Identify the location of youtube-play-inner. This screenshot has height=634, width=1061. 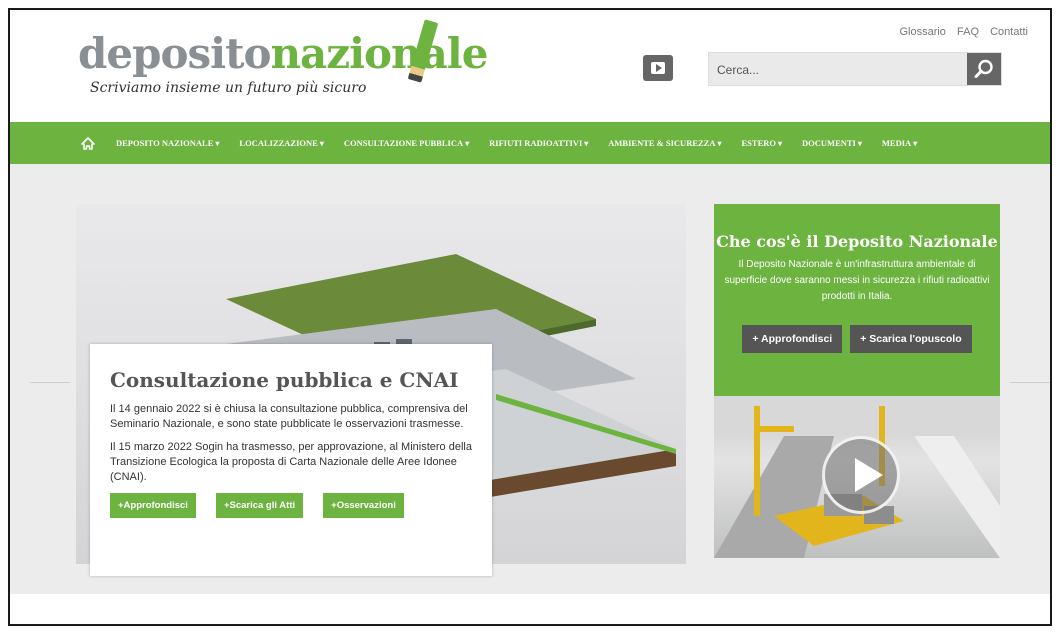
(658, 68).